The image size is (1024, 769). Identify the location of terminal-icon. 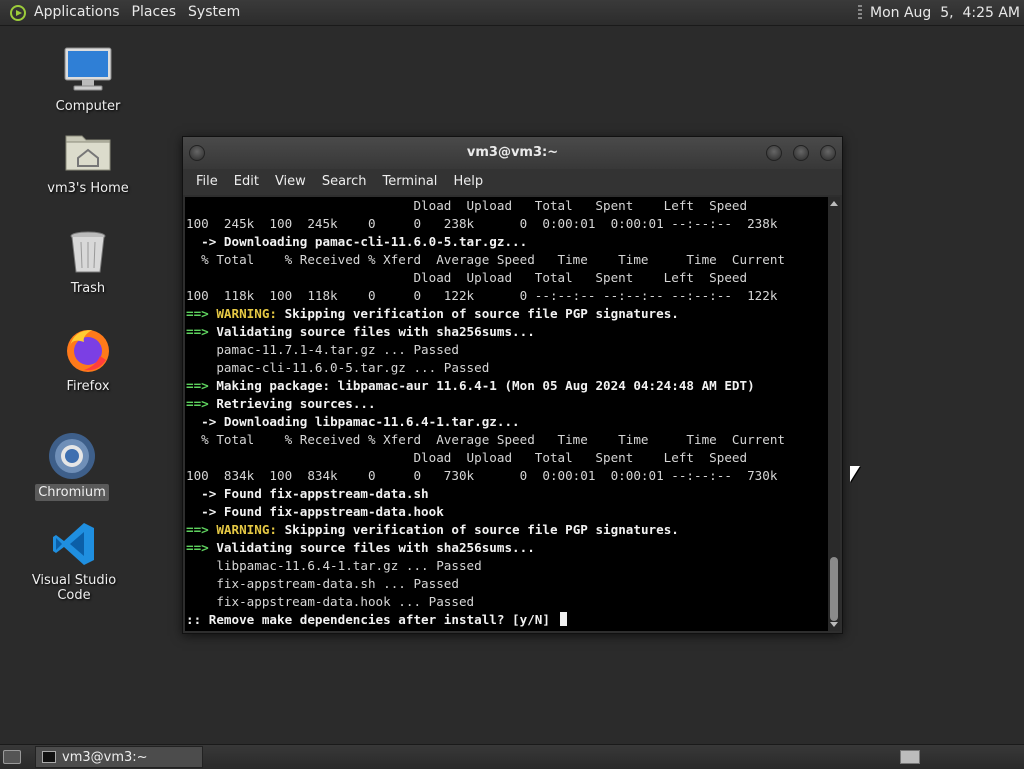
(49, 757).